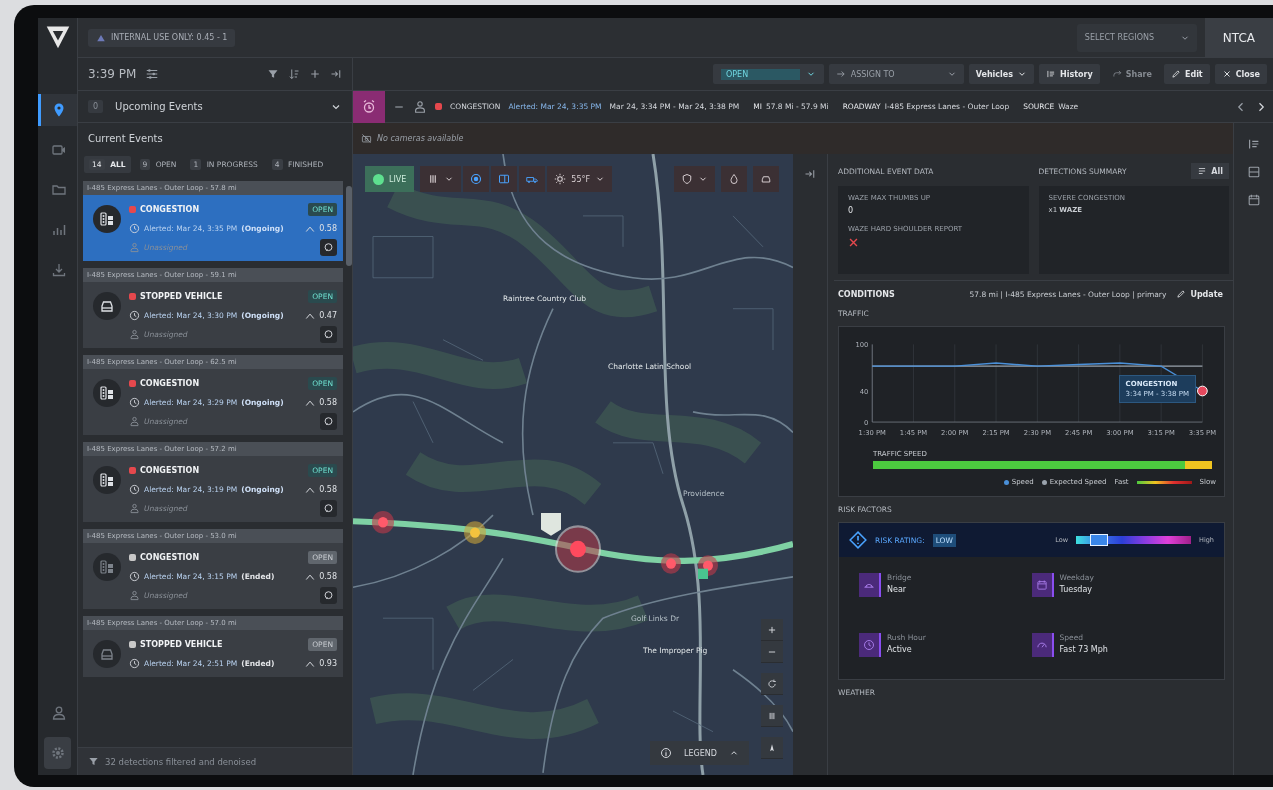 Image resolution: width=1273 pixels, height=790 pixels. I want to click on confidence-score: 0.47, so click(328, 315).